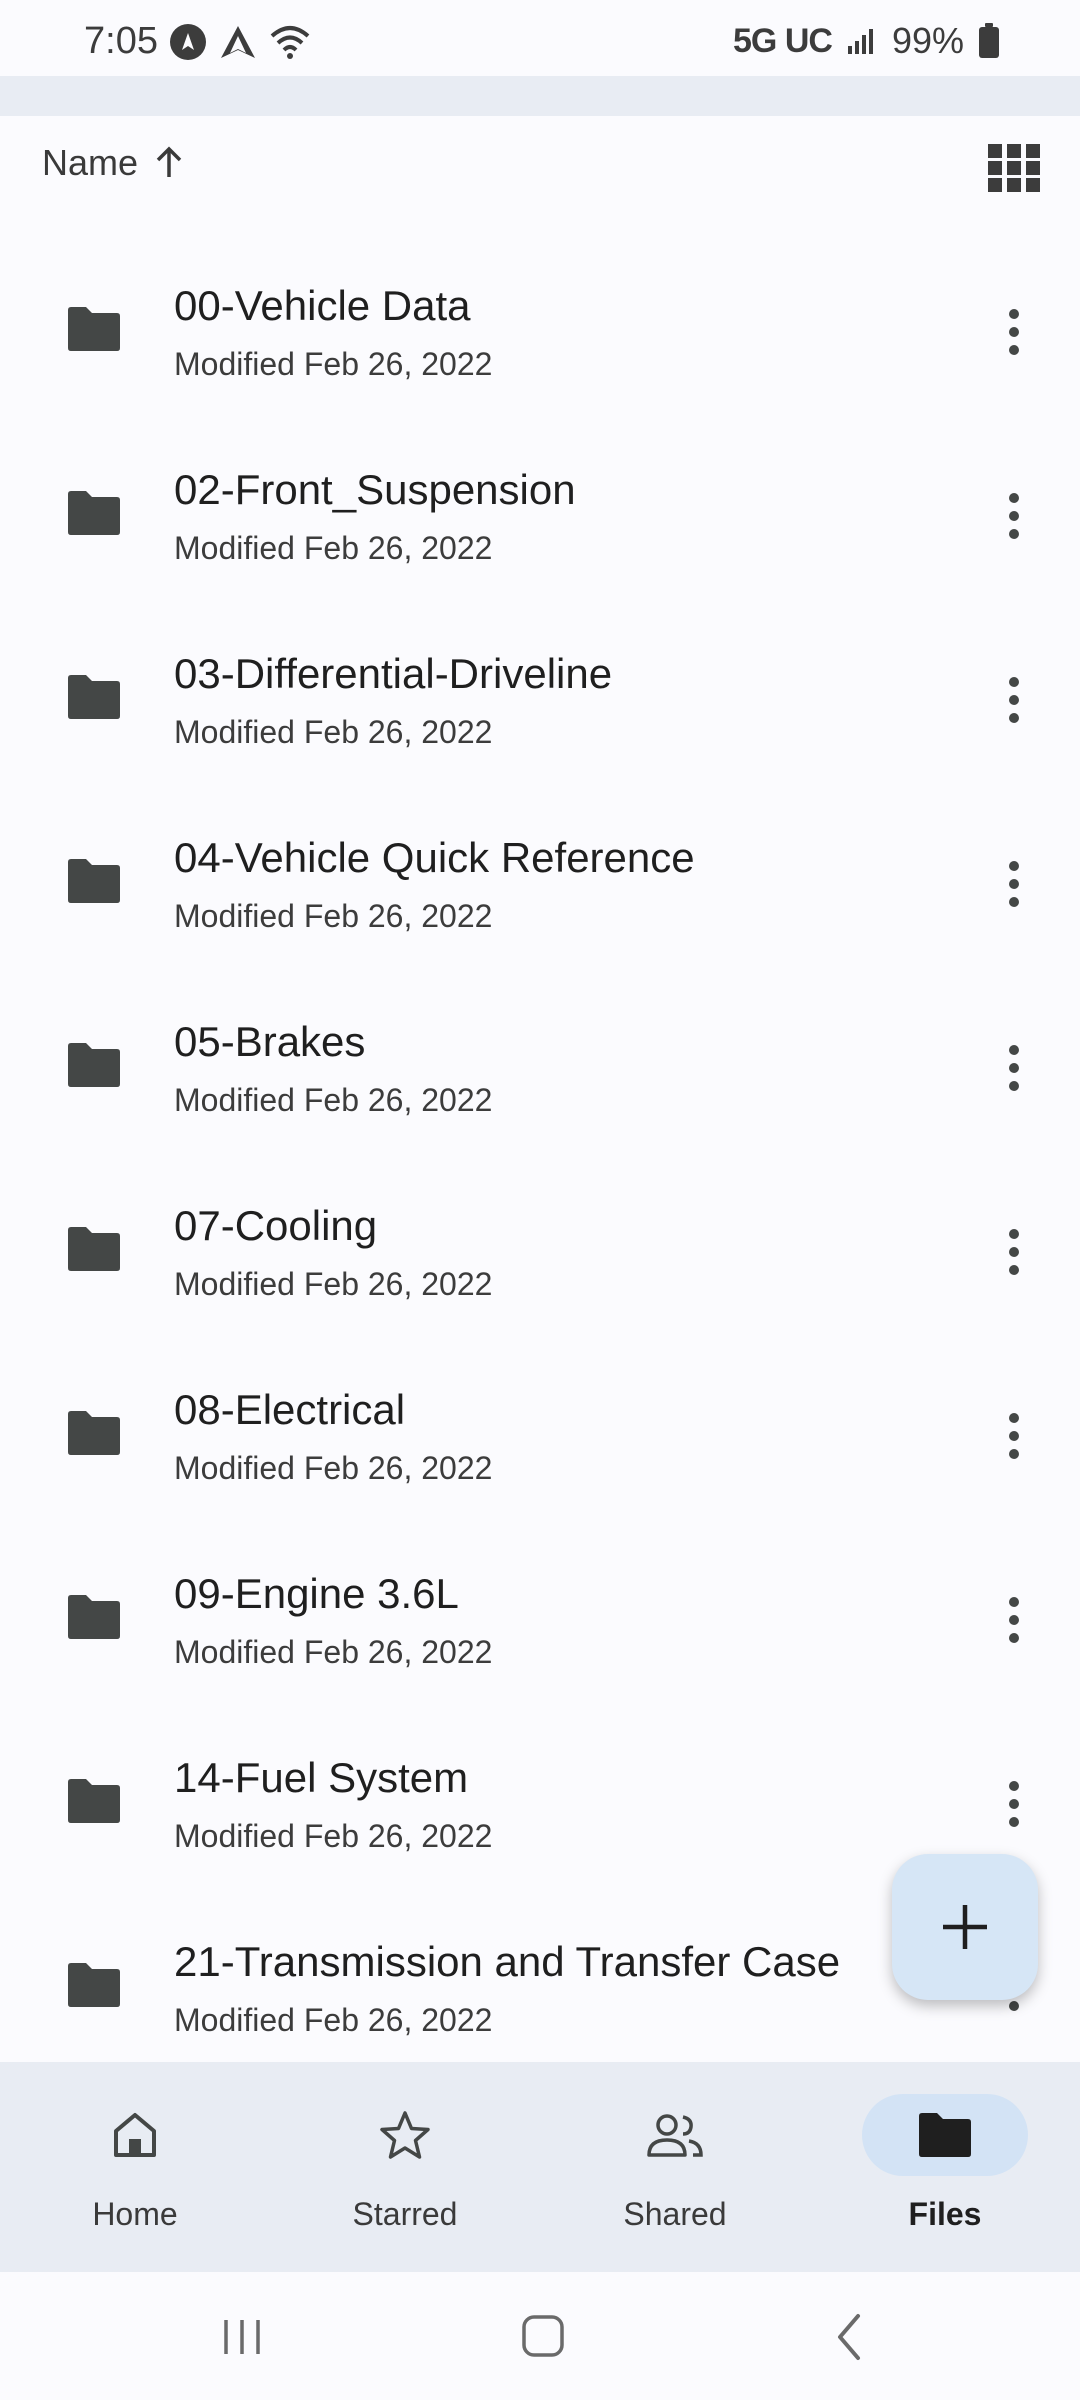  I want to click on network-type: 5G UC, so click(783, 40).